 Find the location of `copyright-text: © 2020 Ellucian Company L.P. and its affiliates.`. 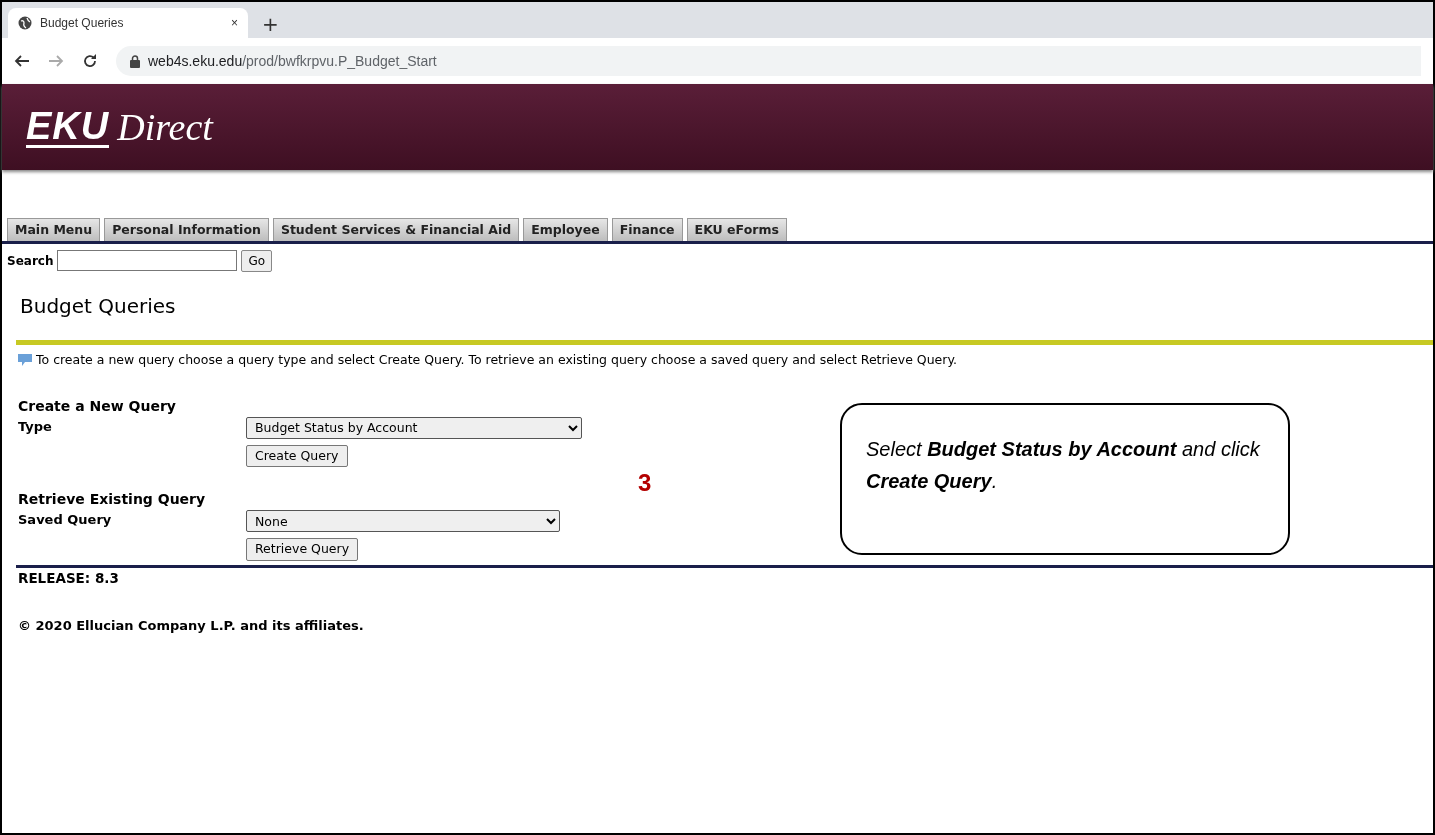

copyright-text: © 2020 Ellucian Company L.P. and its affiliates. is located at coordinates (191, 626).